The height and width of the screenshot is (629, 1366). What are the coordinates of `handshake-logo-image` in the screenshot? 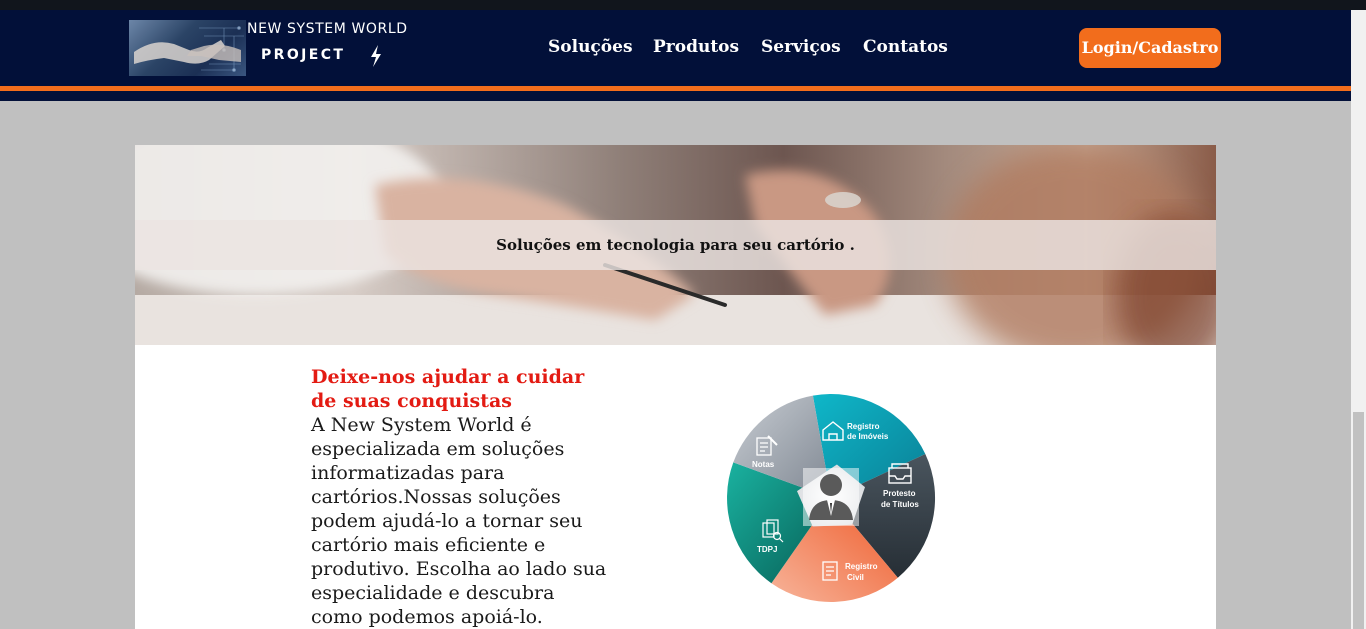 It's located at (187, 48).